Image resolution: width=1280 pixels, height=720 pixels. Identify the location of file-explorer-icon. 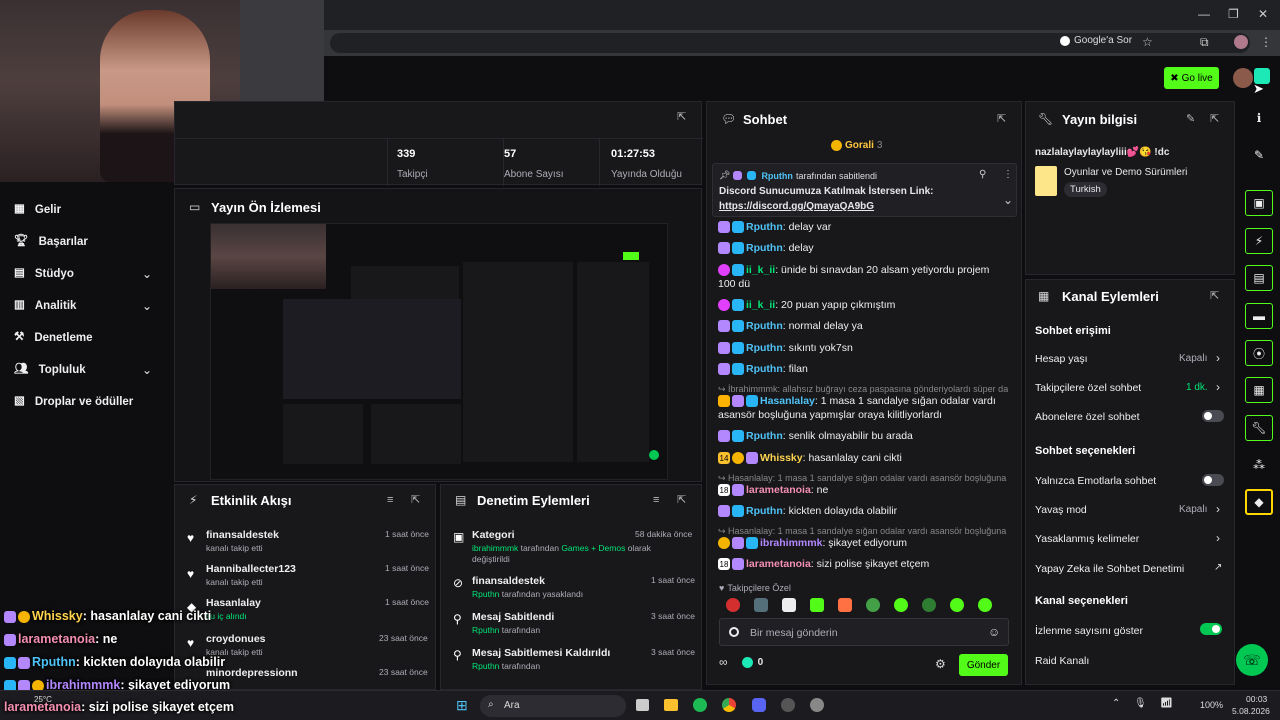
(671, 705).